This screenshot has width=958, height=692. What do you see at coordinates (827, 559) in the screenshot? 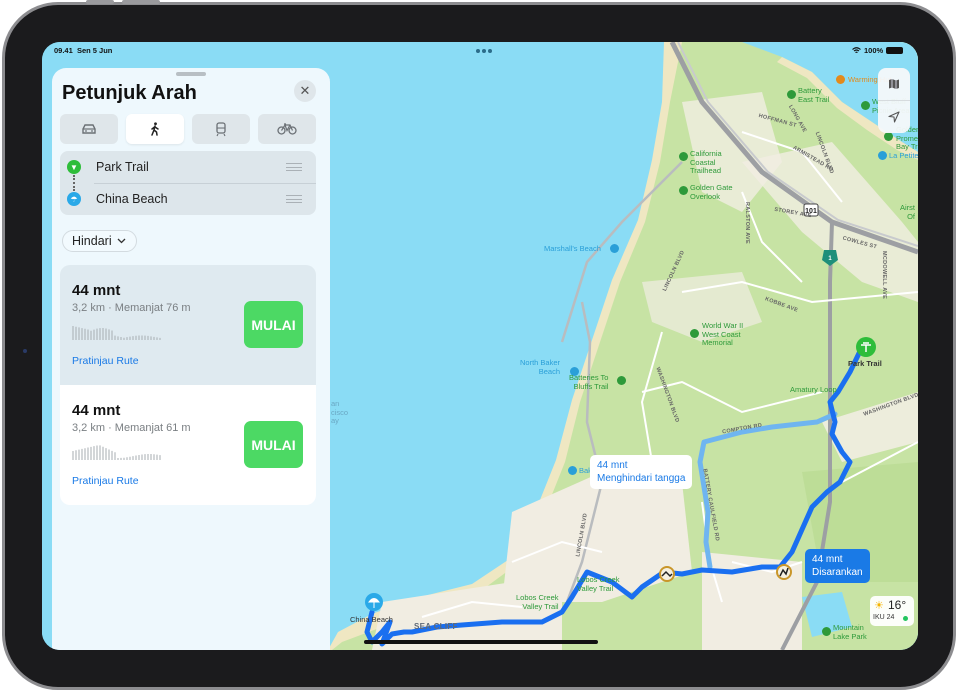
I see `recommended-route-duration: 44 mnt` at bounding box center [827, 559].